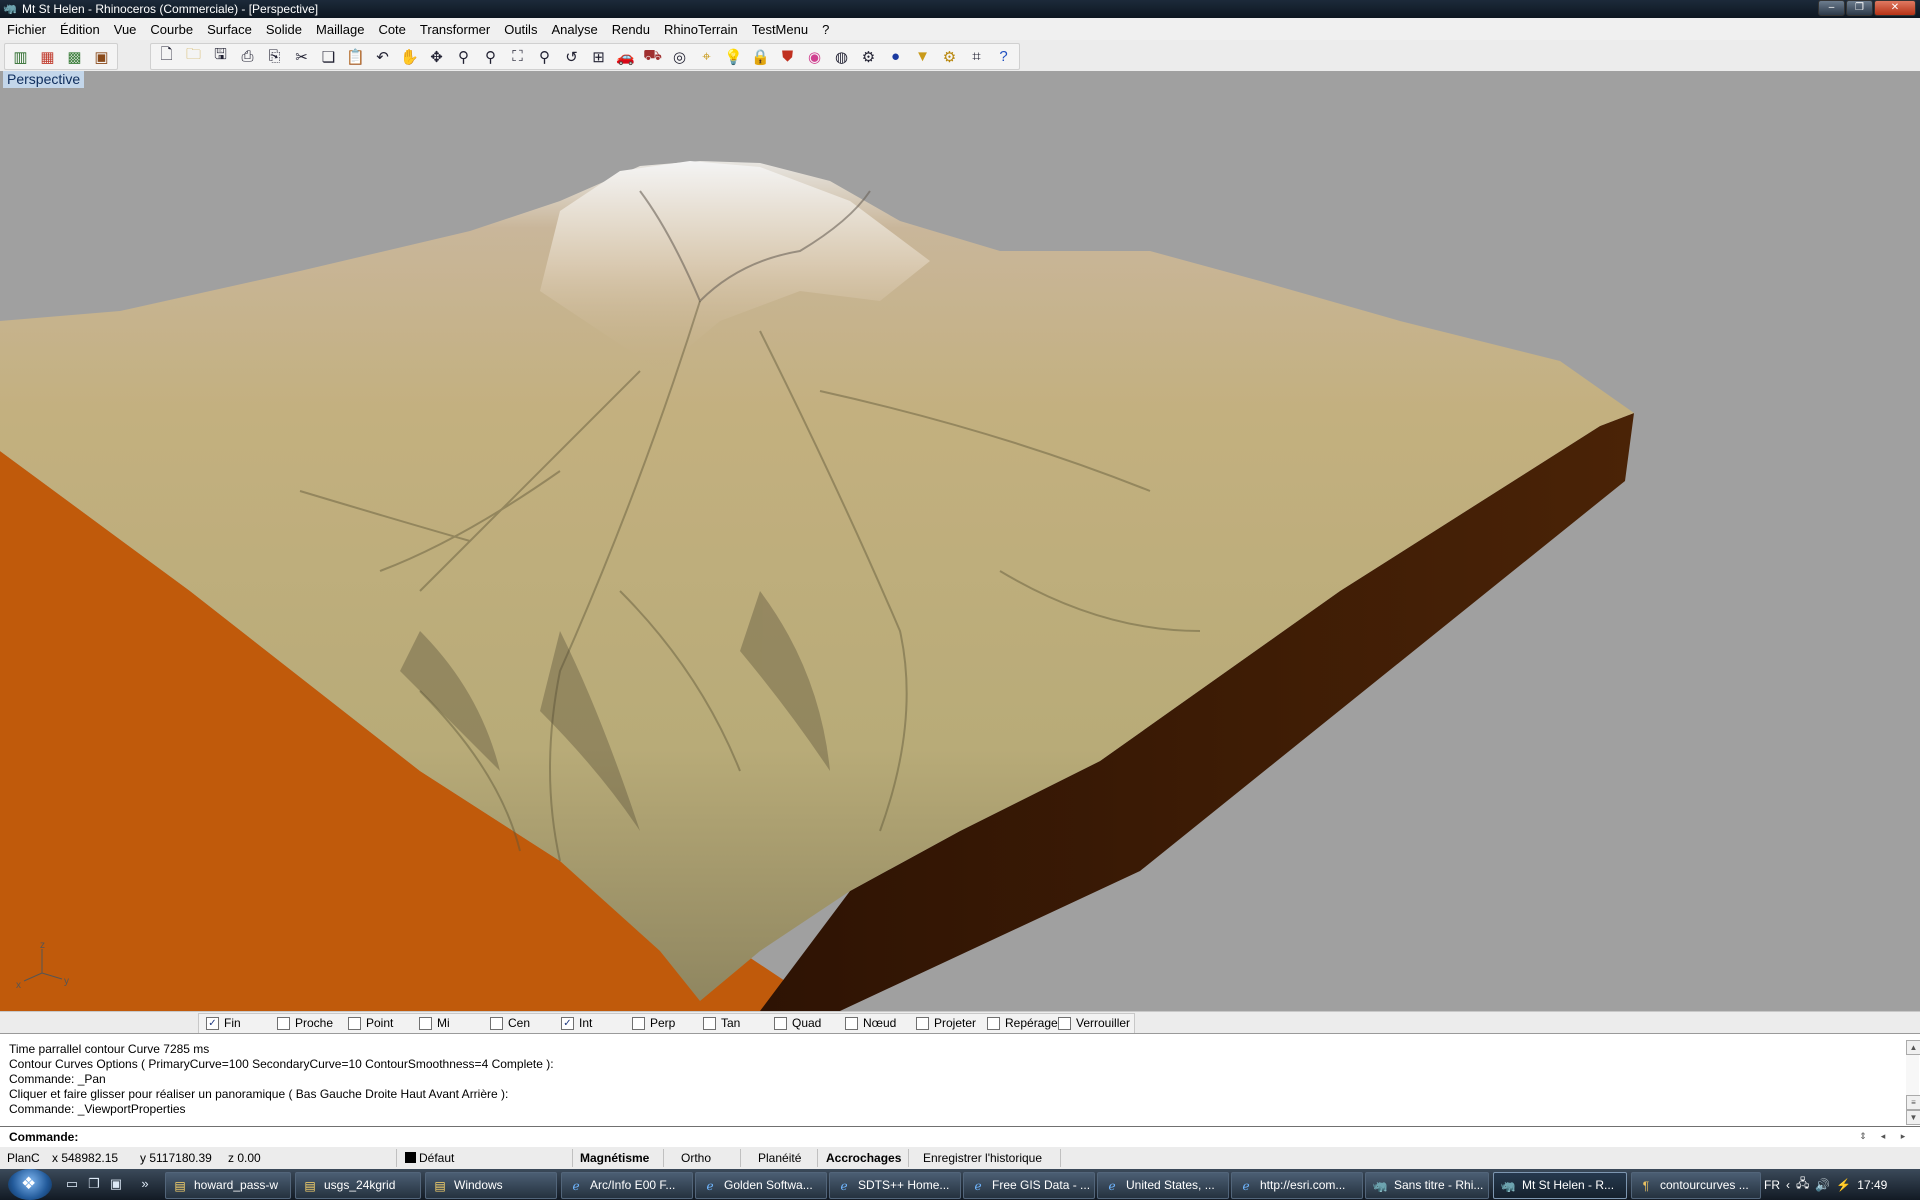 The width and height of the screenshot is (1920, 1200). Describe the element at coordinates (94, 1184) in the screenshot. I see `switch-windows-icon: ❐` at that location.